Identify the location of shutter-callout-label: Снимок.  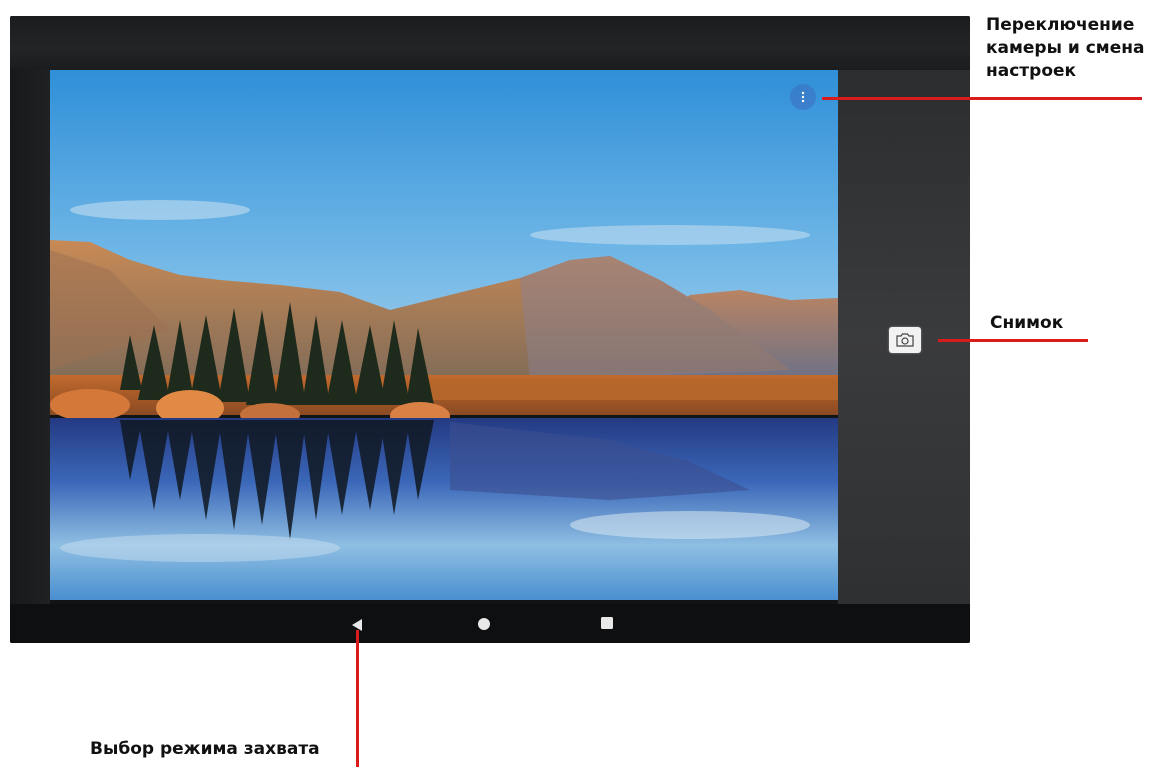
(1027, 323).